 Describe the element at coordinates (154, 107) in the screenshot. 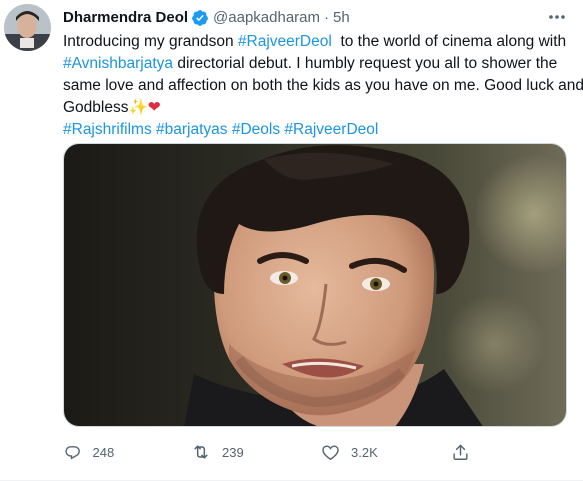

I see `red-heart-emoji: ❤` at that location.